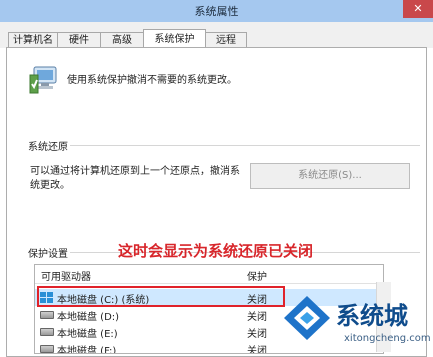  I want to click on drive-name: 本地磁盘 (F:), so click(87, 350).